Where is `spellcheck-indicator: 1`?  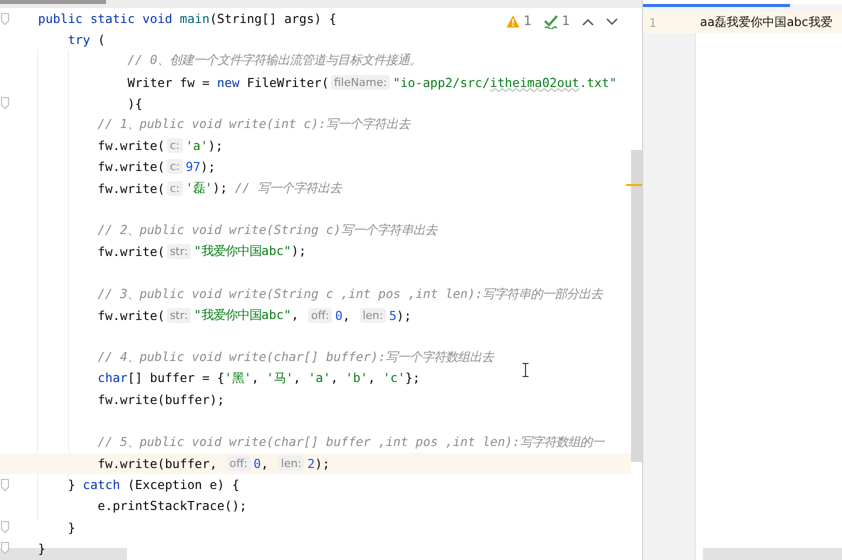 spellcheck-indicator: 1 is located at coordinates (557, 21).